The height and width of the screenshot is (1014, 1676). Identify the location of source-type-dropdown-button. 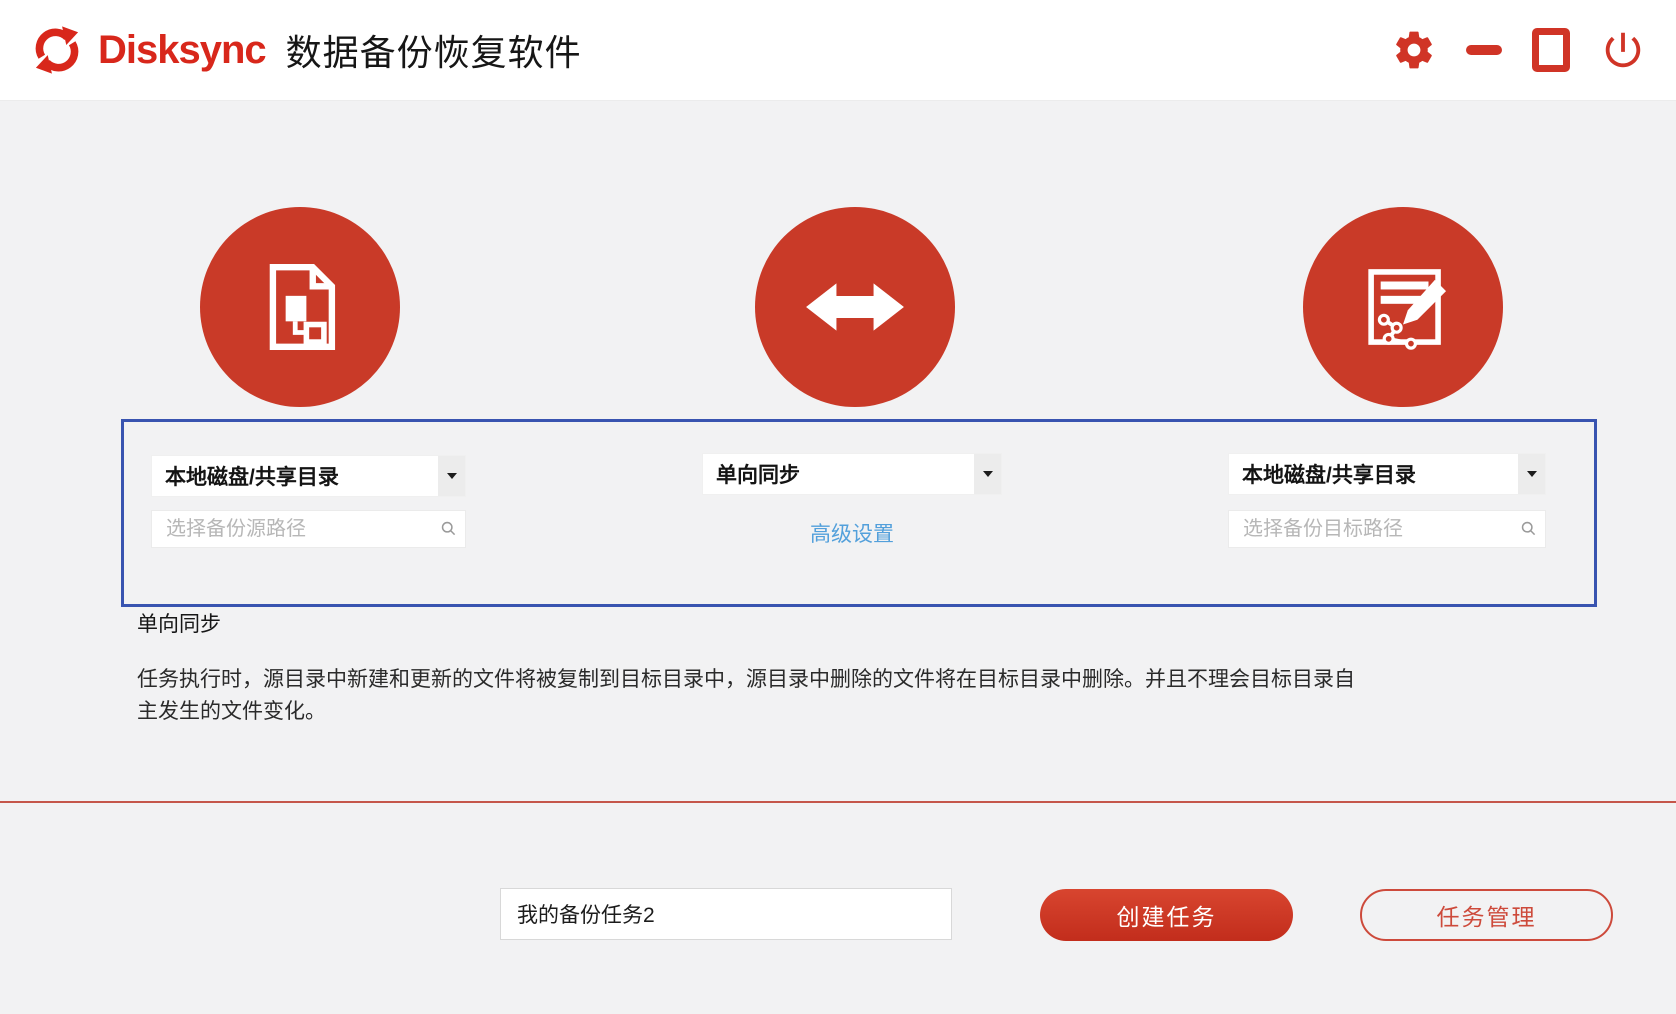
(451, 476).